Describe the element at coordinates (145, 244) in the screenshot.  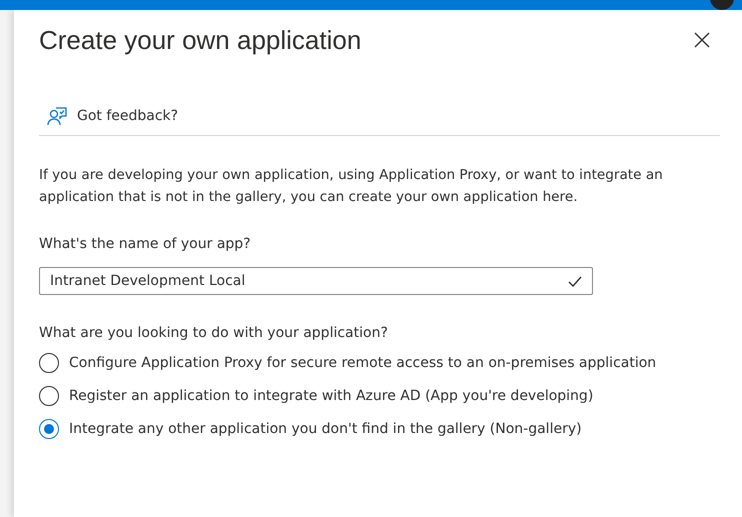
I see `field-label: What's the name of your app?` at that location.